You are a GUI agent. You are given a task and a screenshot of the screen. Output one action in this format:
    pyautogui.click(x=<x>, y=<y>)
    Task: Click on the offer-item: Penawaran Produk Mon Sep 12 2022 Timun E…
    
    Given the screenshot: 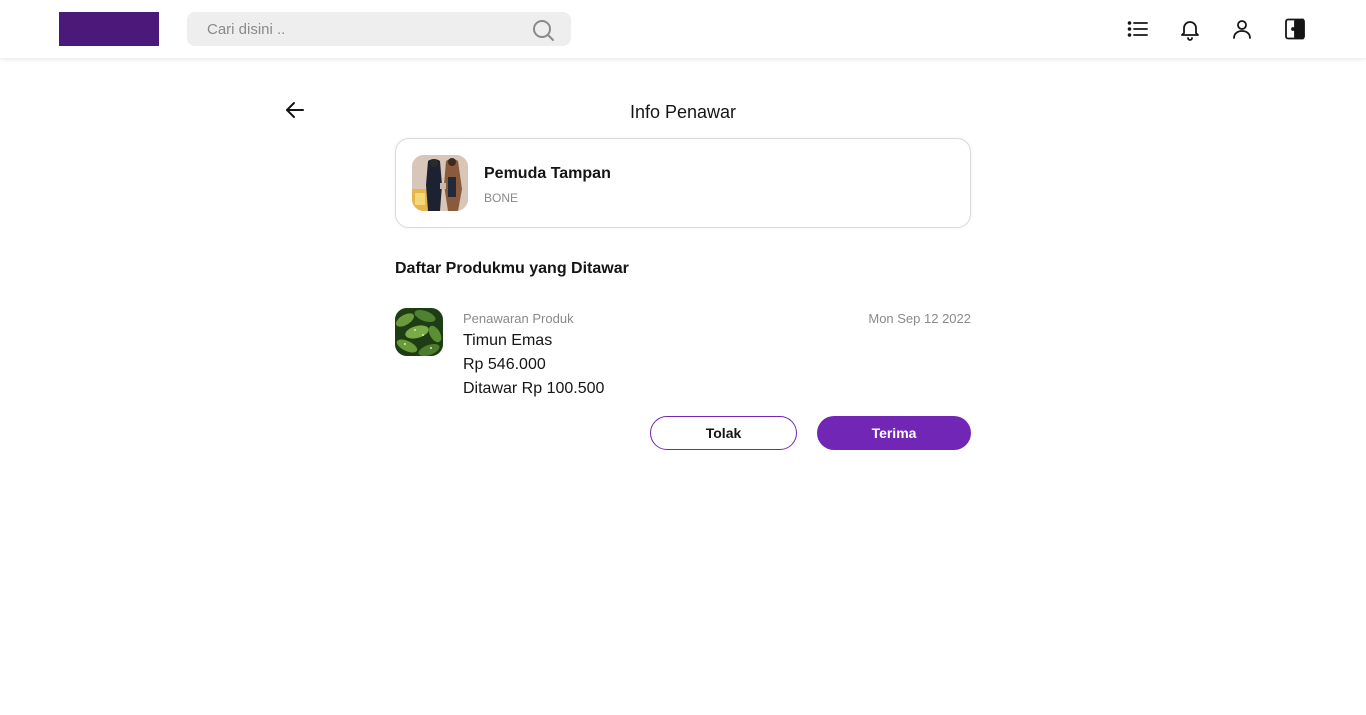 What is the action you would take?
    pyautogui.click(x=683, y=380)
    